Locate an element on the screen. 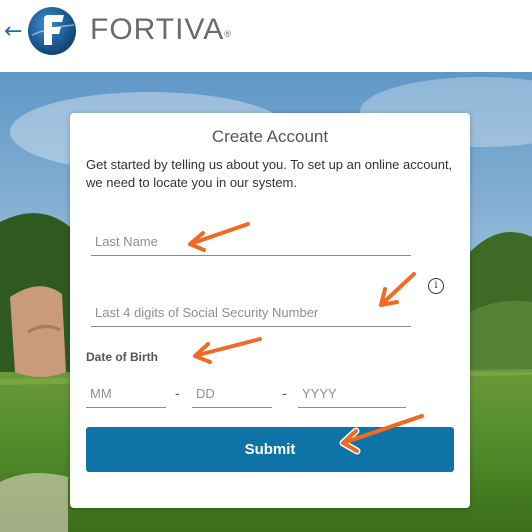 The height and width of the screenshot is (532, 532). logo-wordmark: FORTIVA® is located at coordinates (161, 29).